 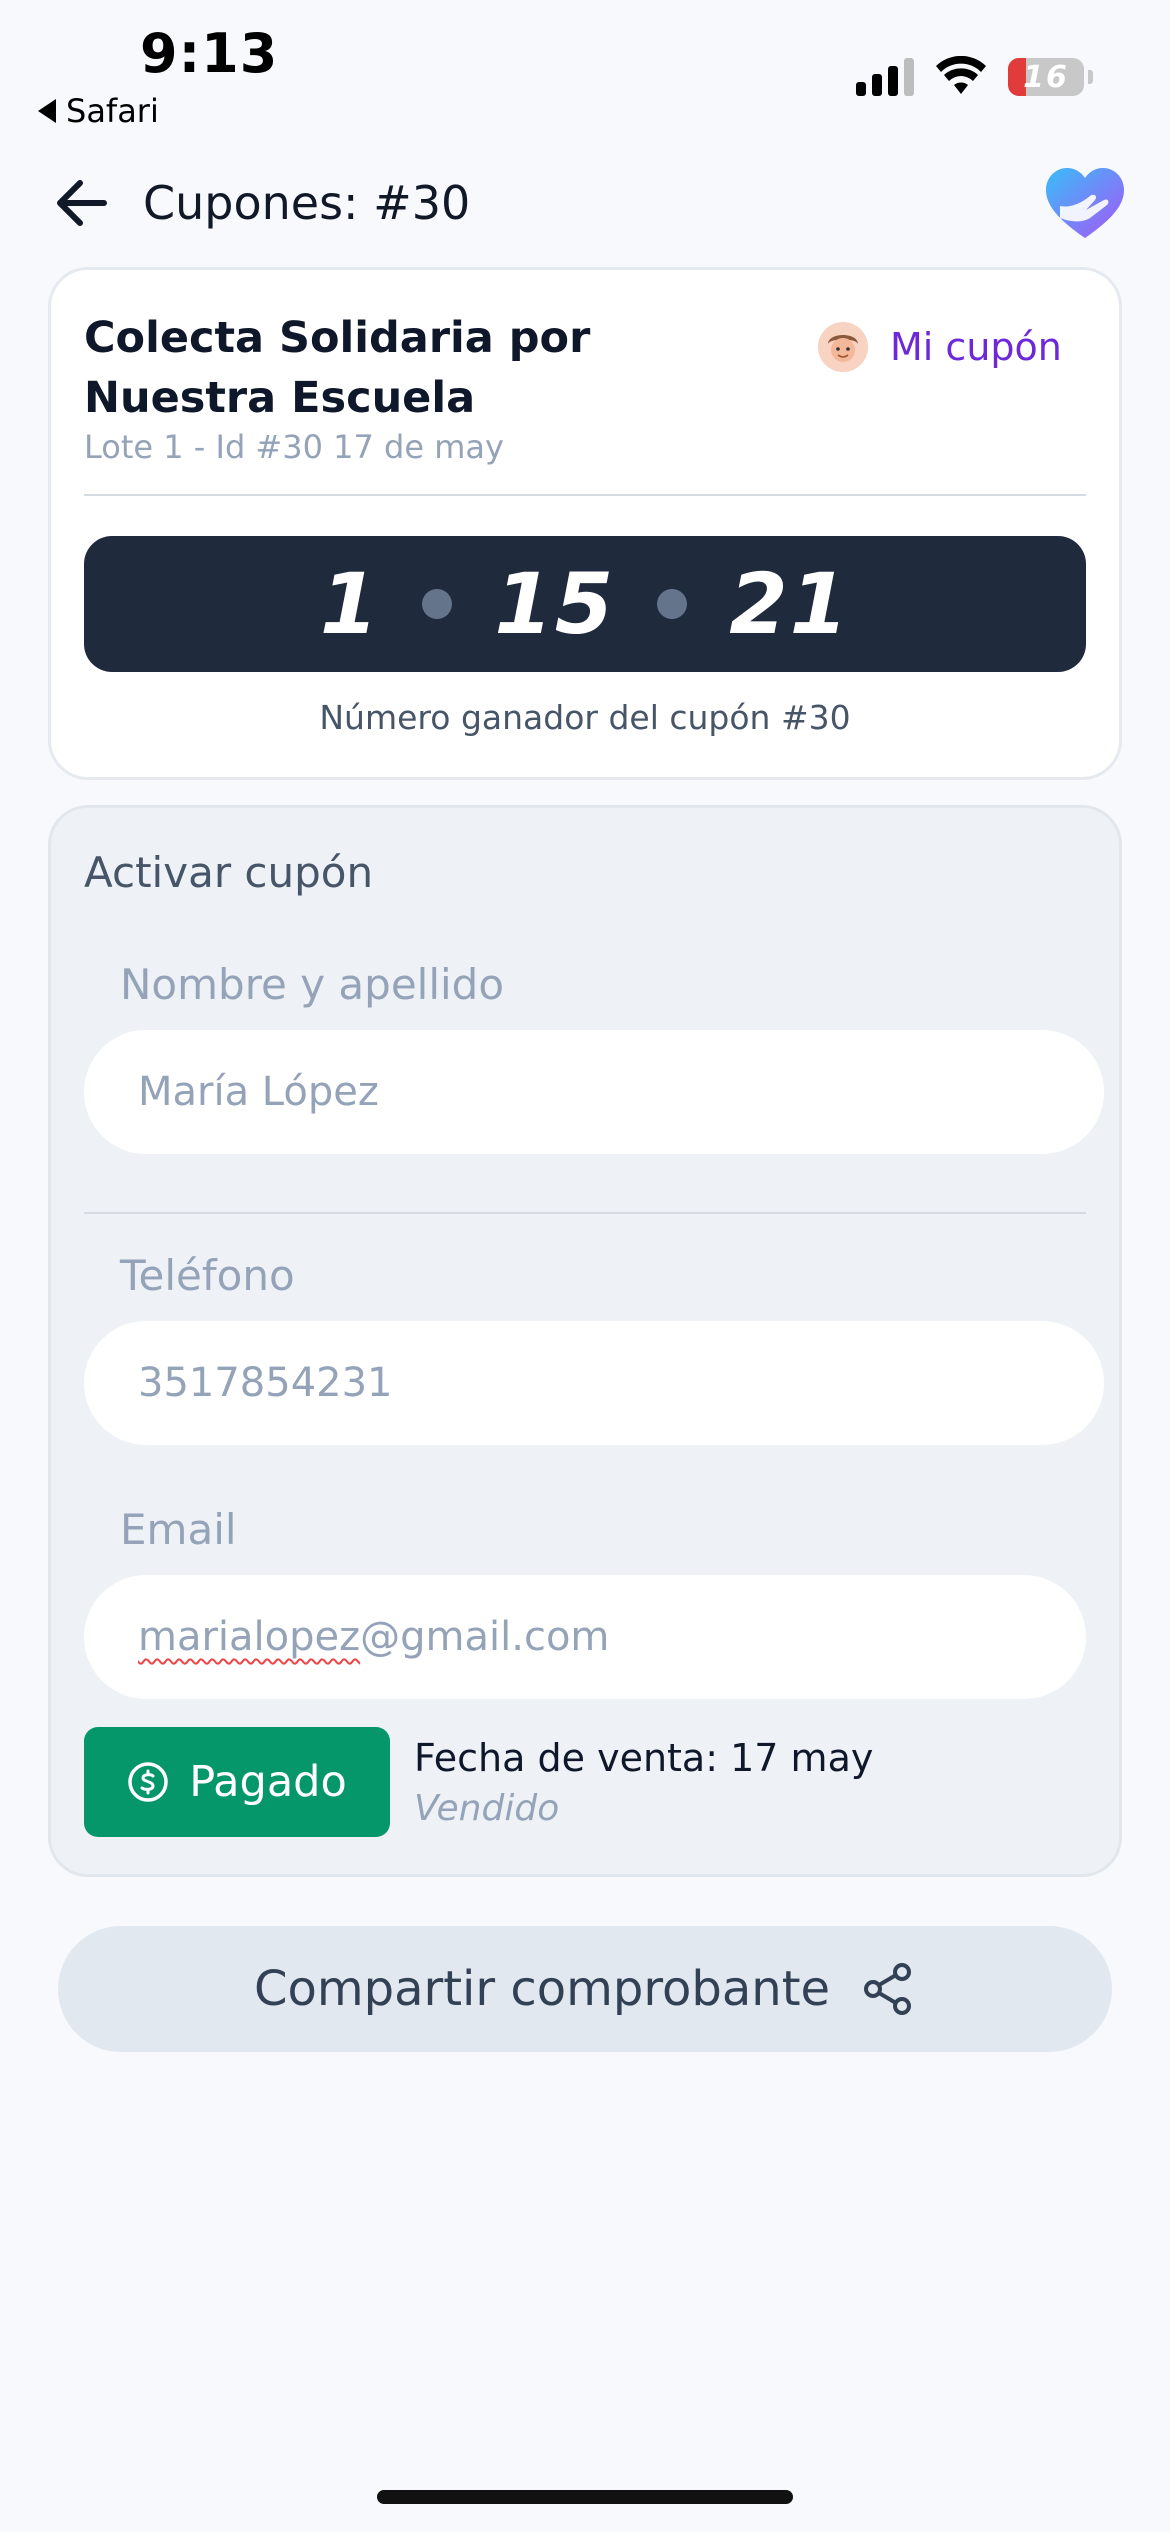 I want to click on email-user: marialopez, so click(x=249, y=1637).